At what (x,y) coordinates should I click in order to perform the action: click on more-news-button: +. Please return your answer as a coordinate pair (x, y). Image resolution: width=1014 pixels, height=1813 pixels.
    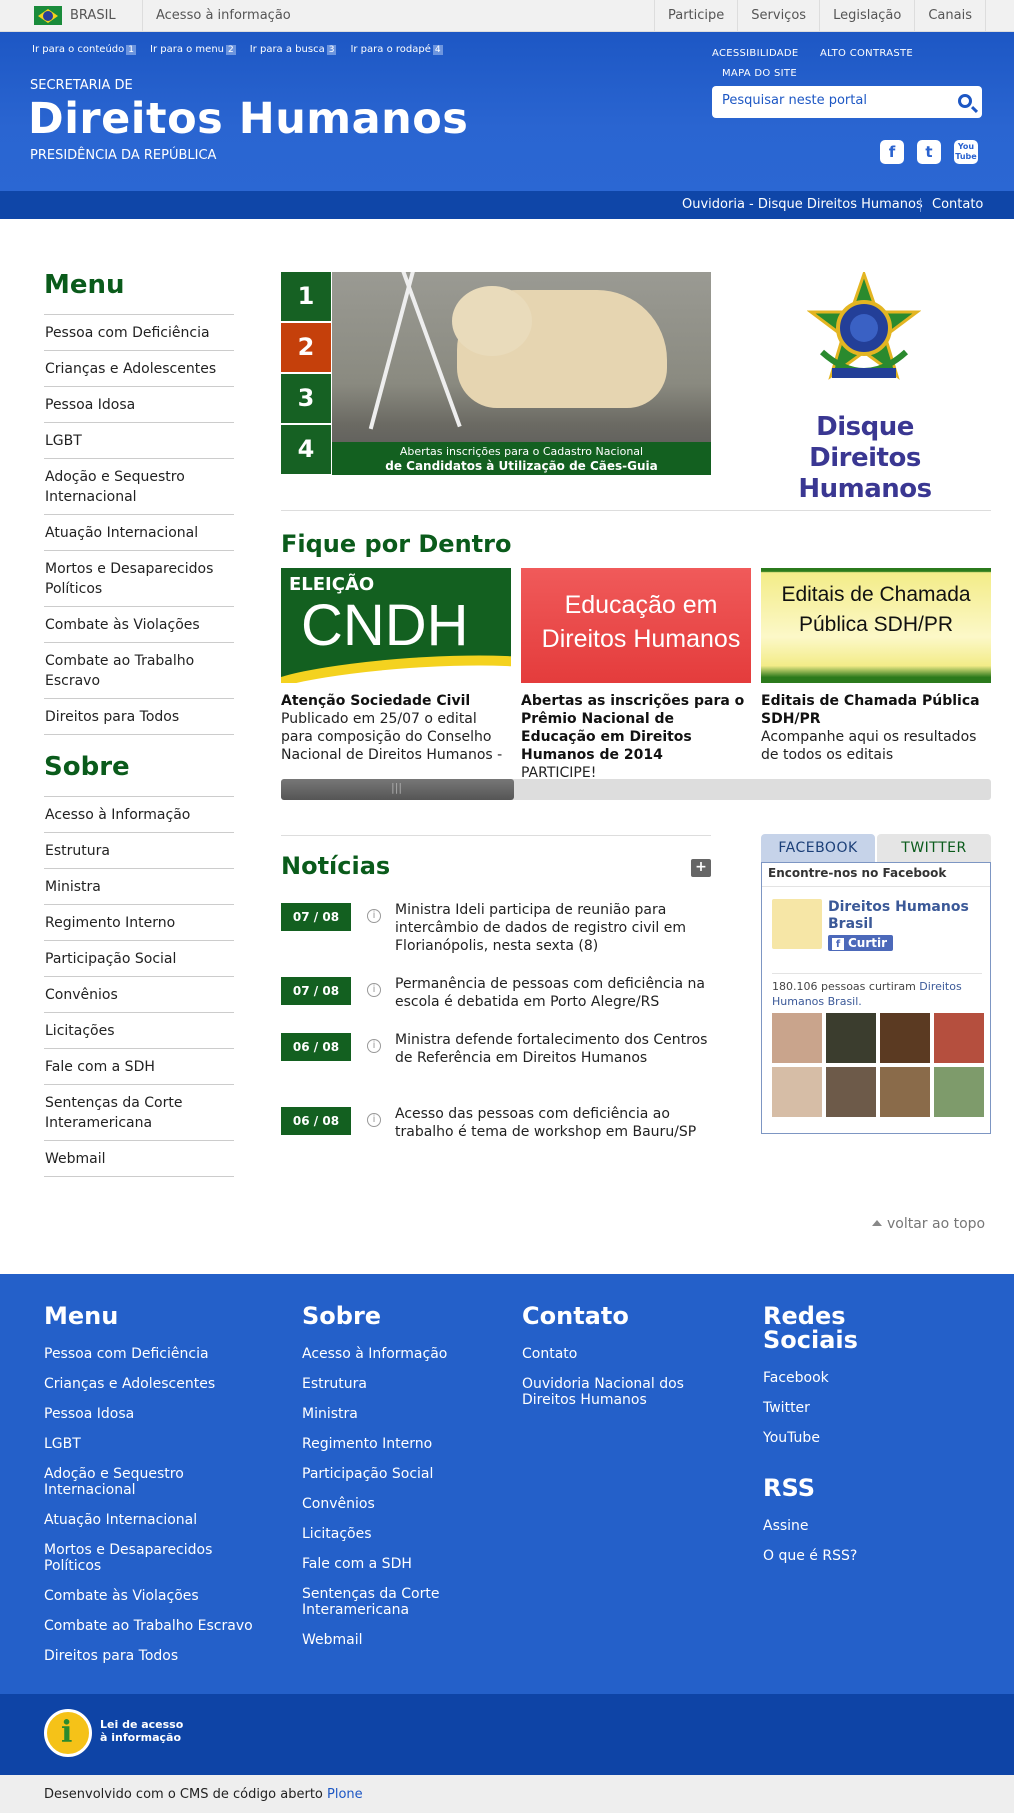
    Looking at the image, I should click on (701, 868).